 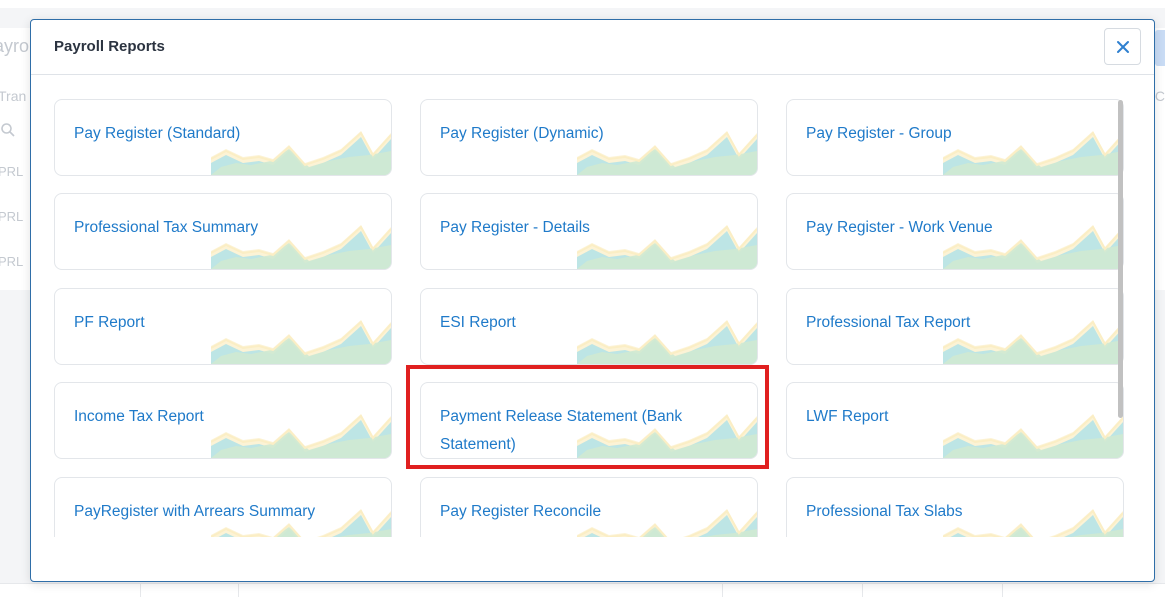 What do you see at coordinates (13, 96) in the screenshot?
I see `background-tab-fragment: Tran` at bounding box center [13, 96].